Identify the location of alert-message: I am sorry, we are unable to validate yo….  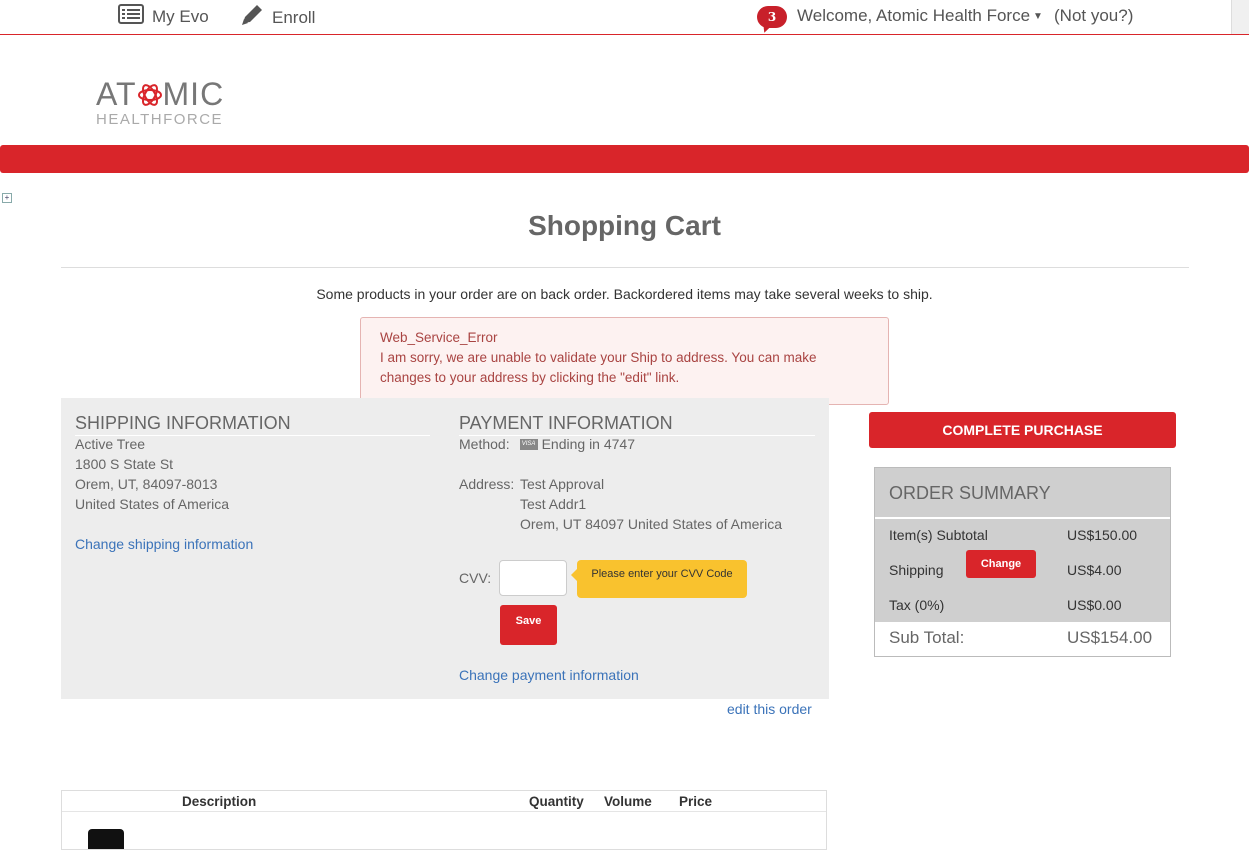
(598, 367).